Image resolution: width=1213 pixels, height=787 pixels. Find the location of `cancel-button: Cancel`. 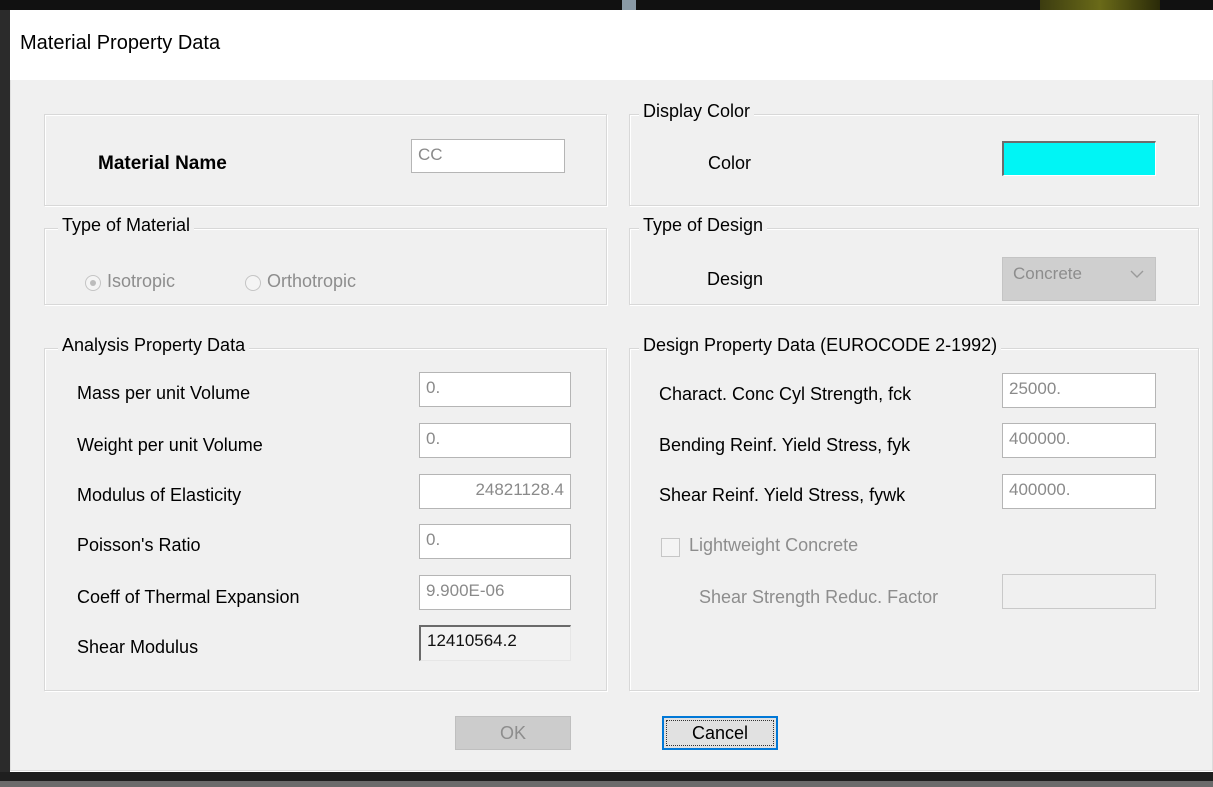

cancel-button: Cancel is located at coordinates (720, 733).